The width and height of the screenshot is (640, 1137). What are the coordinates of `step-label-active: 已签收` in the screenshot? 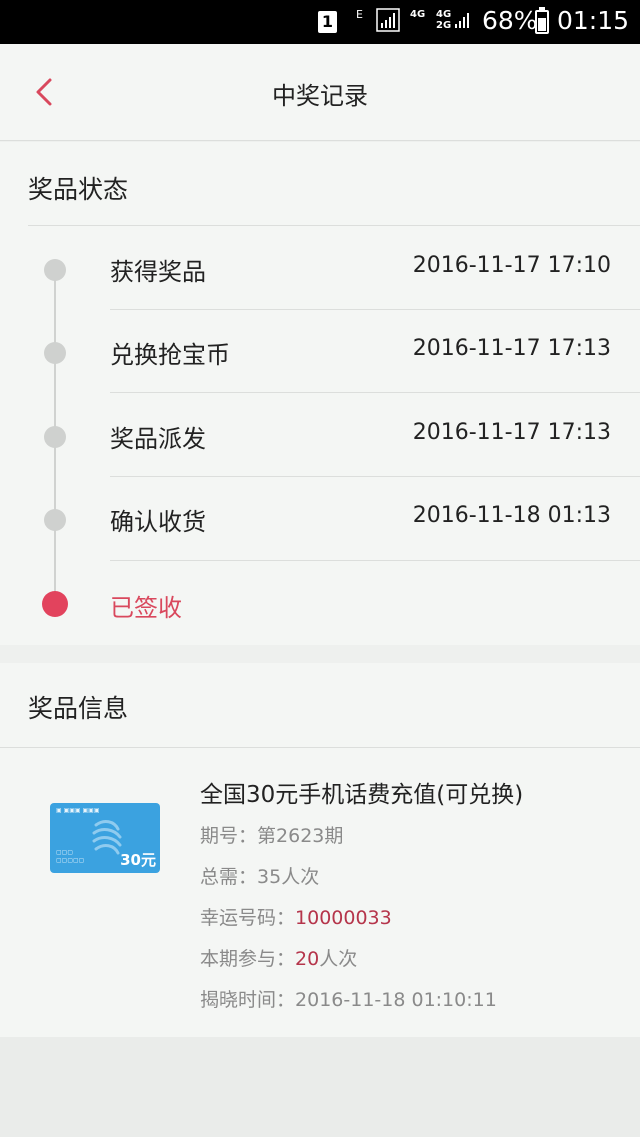 It's located at (146, 608).